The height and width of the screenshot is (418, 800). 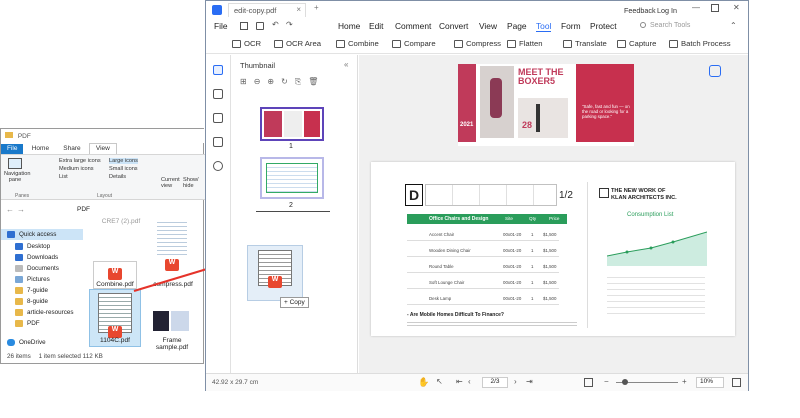 I want to click on prev-page-icon: ‹, so click(x=469, y=381).